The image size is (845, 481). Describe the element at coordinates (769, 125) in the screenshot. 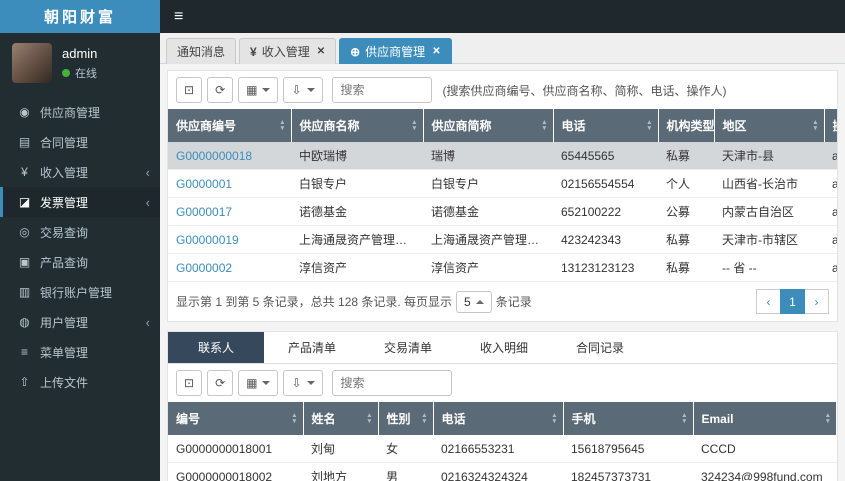

I see `suppliers-column-header: 地区 ▲ ▼` at that location.